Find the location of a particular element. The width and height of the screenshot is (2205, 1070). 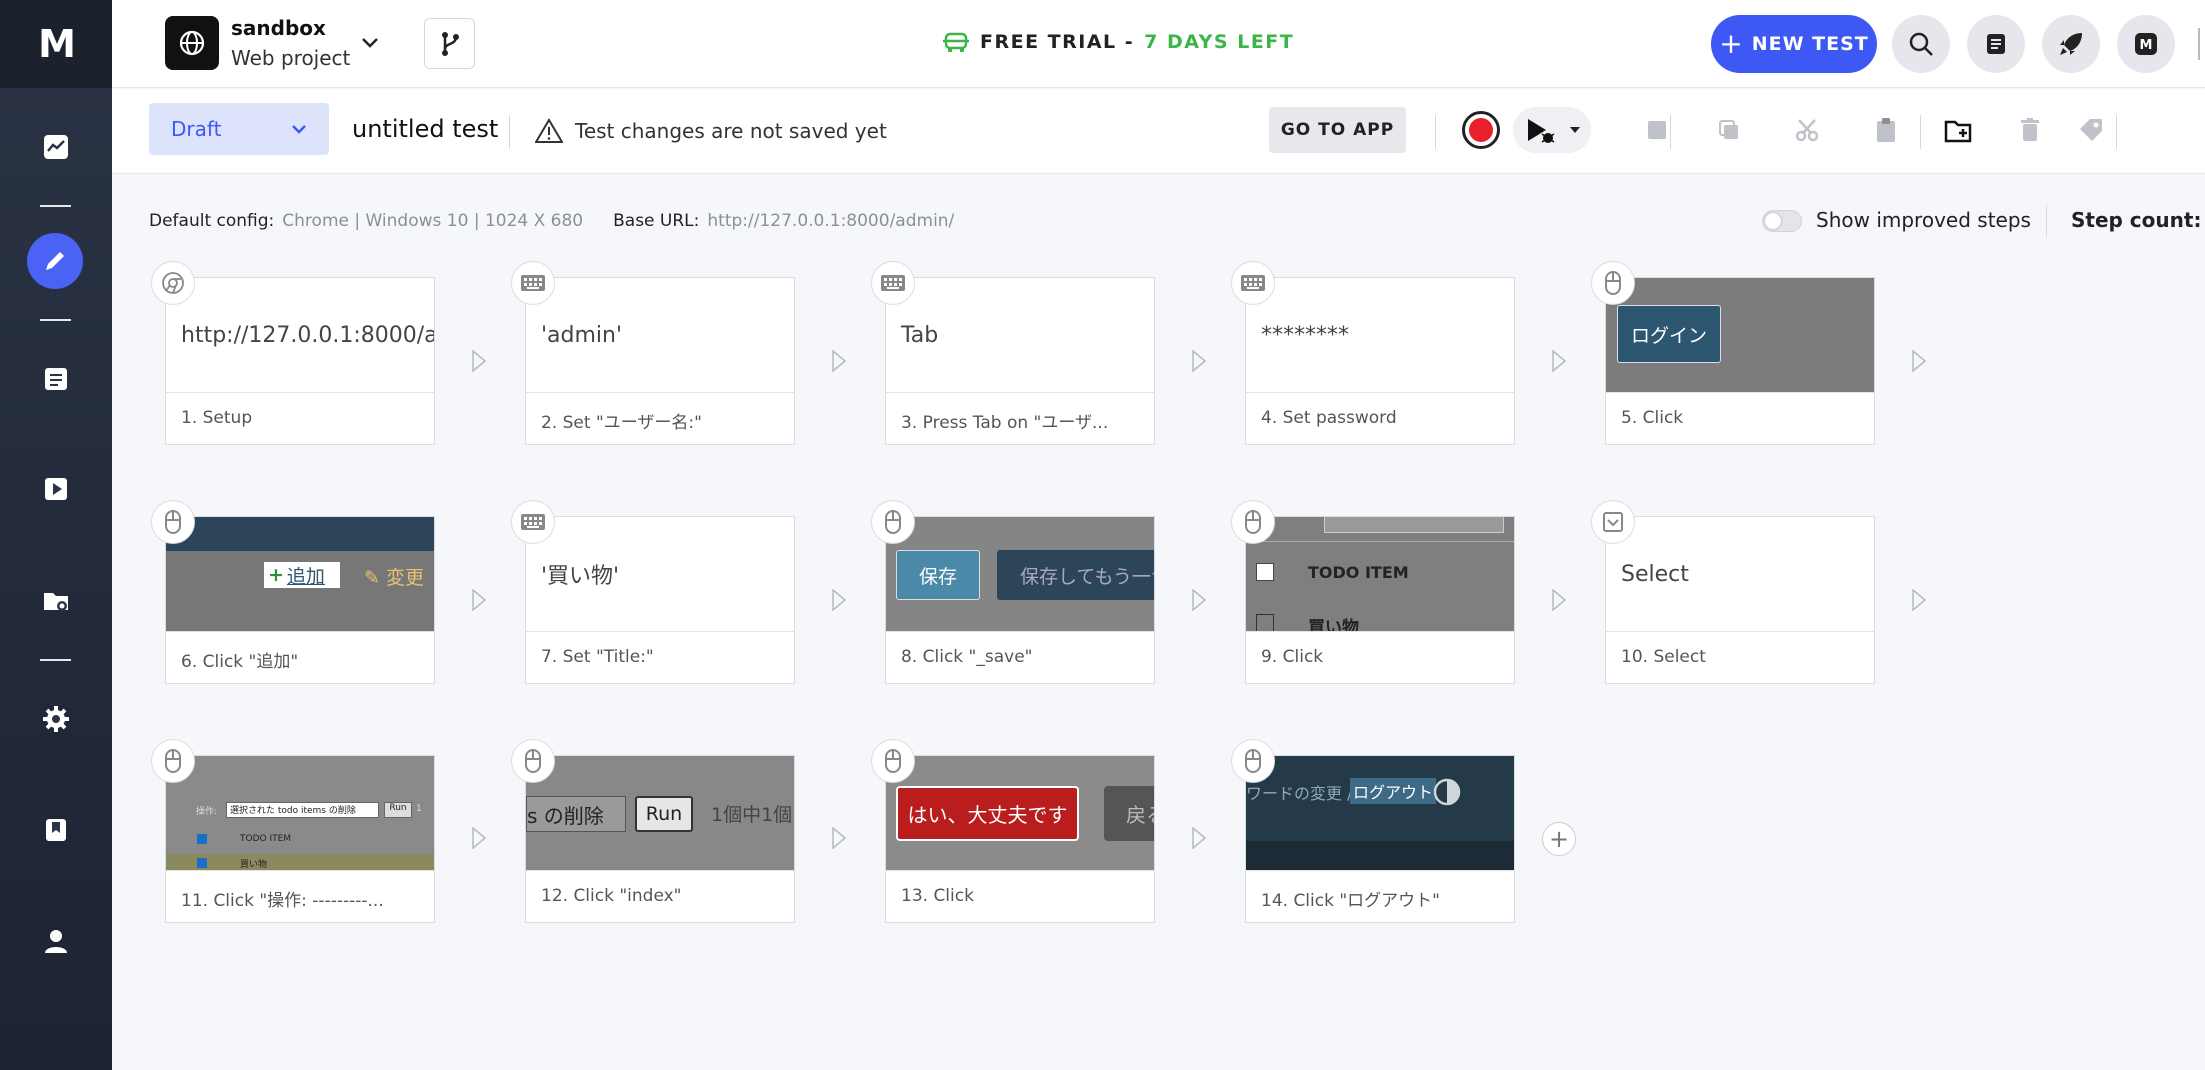

step-card: + 追加 ✎ 変更 6. Click "追加" is located at coordinates (300, 600).